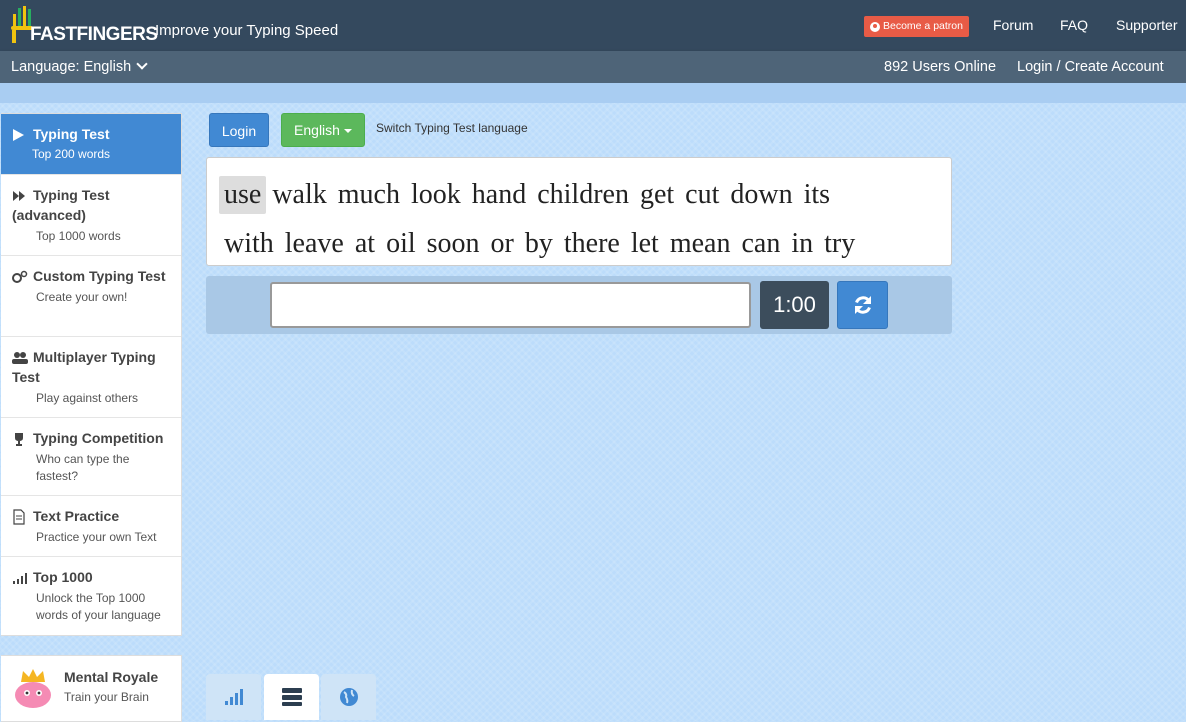 The width and height of the screenshot is (1186, 722). I want to click on refresh-icon, so click(862, 305).